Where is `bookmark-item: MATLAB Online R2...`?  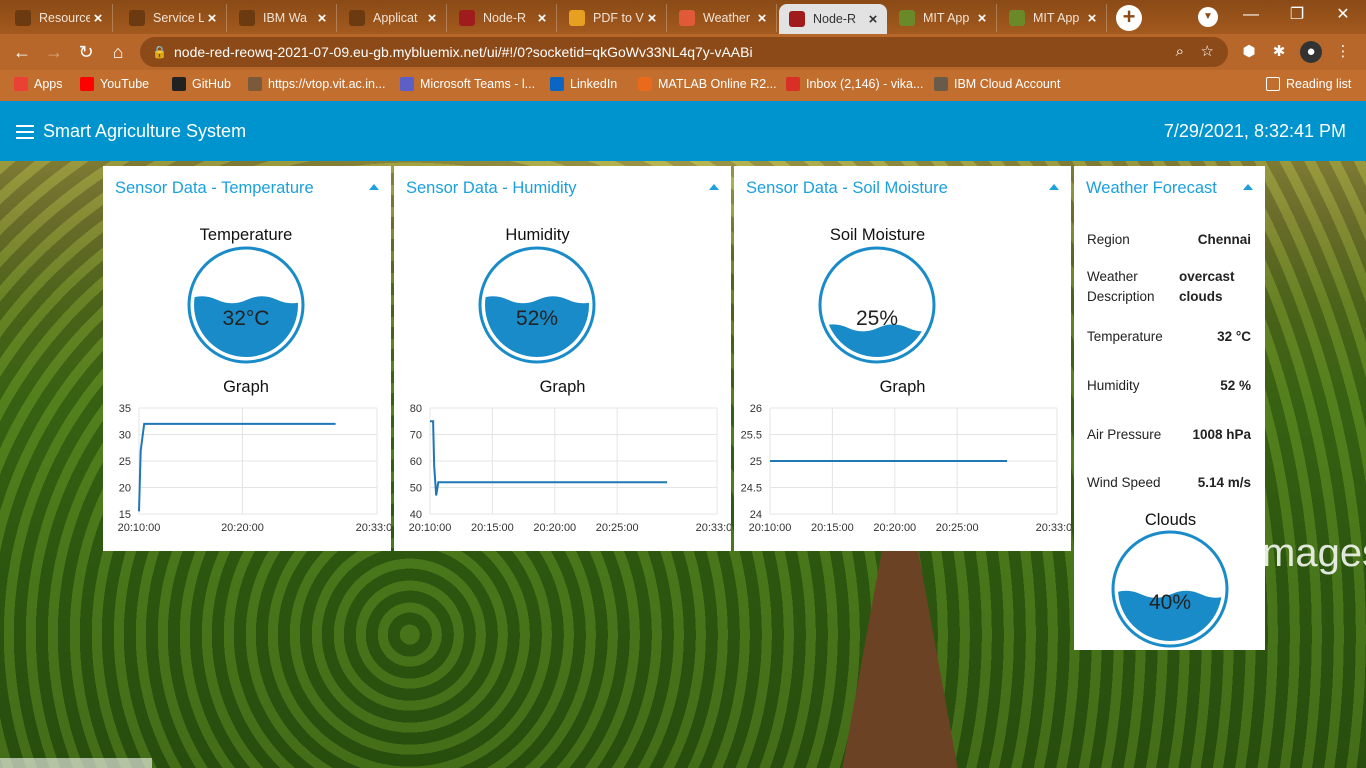
bookmark-item: MATLAB Online R2... is located at coordinates (707, 84).